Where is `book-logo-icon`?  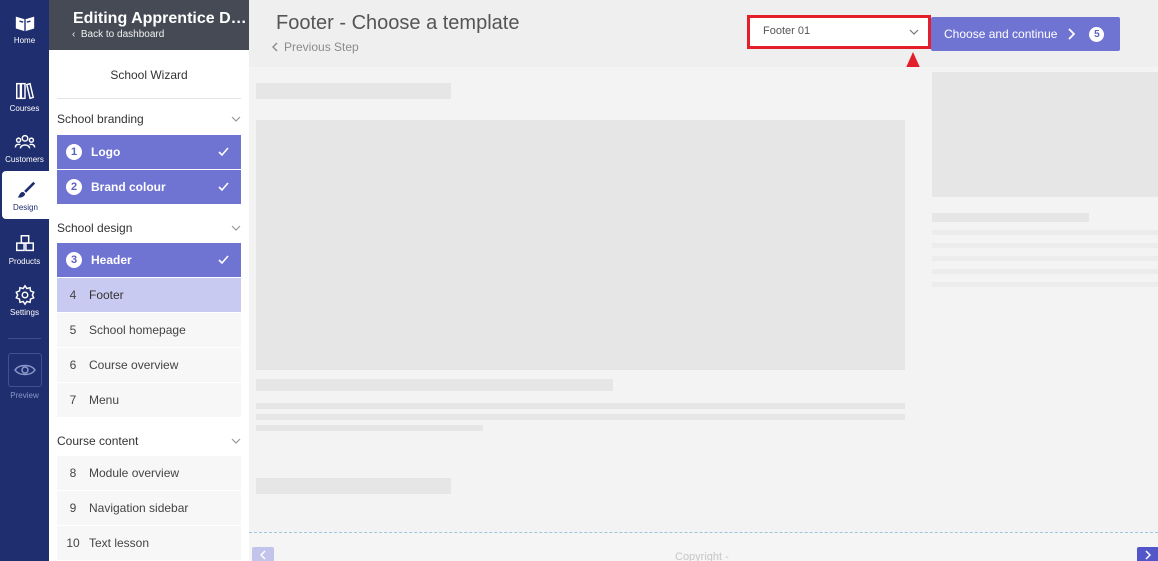
book-logo-icon is located at coordinates (24, 24).